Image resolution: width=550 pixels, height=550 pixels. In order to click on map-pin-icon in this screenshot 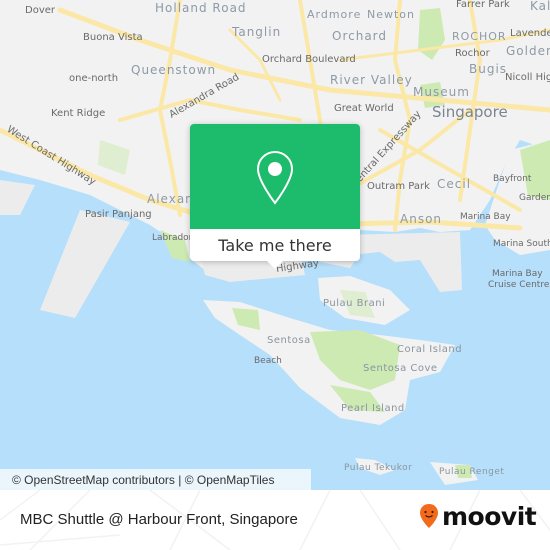, I will do `click(275, 177)`.